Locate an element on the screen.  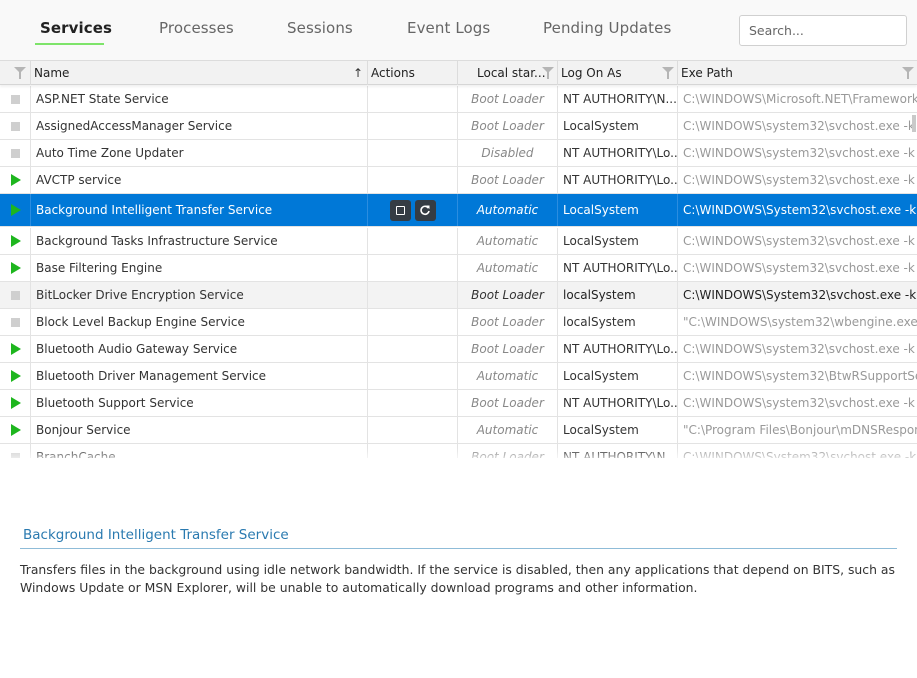
search-input is located at coordinates (823, 30).